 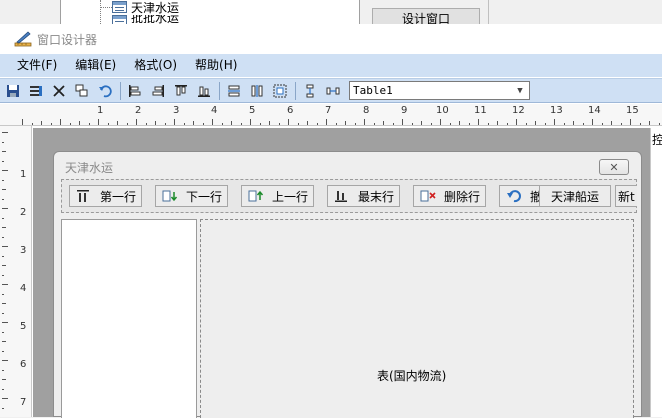 I want to click on ruler-number: 3, so click(x=23, y=250).